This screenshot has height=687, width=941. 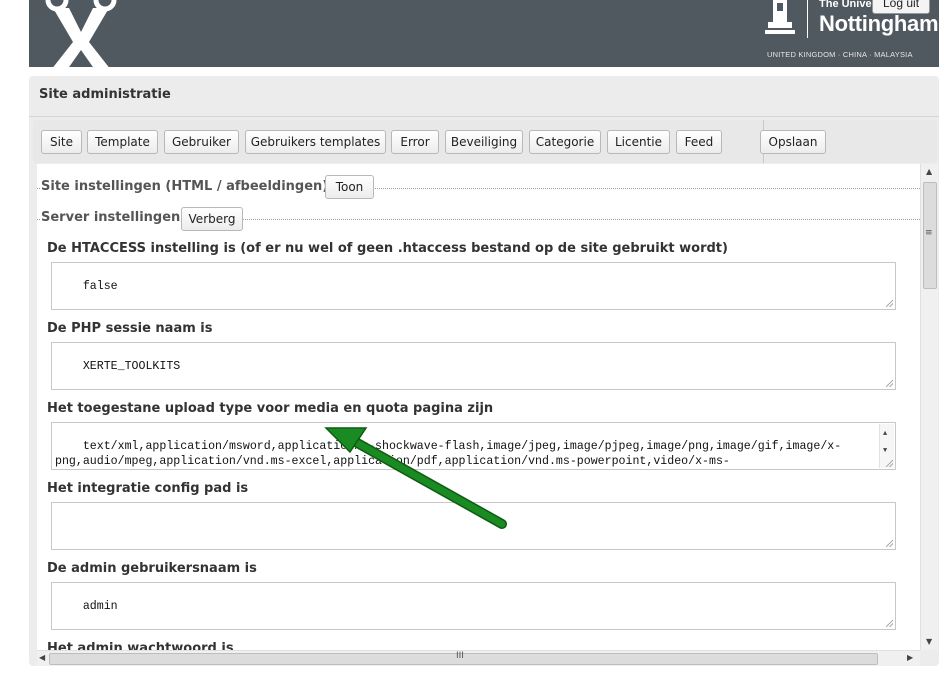 I want to click on integration-path-field, so click(x=473, y=526).